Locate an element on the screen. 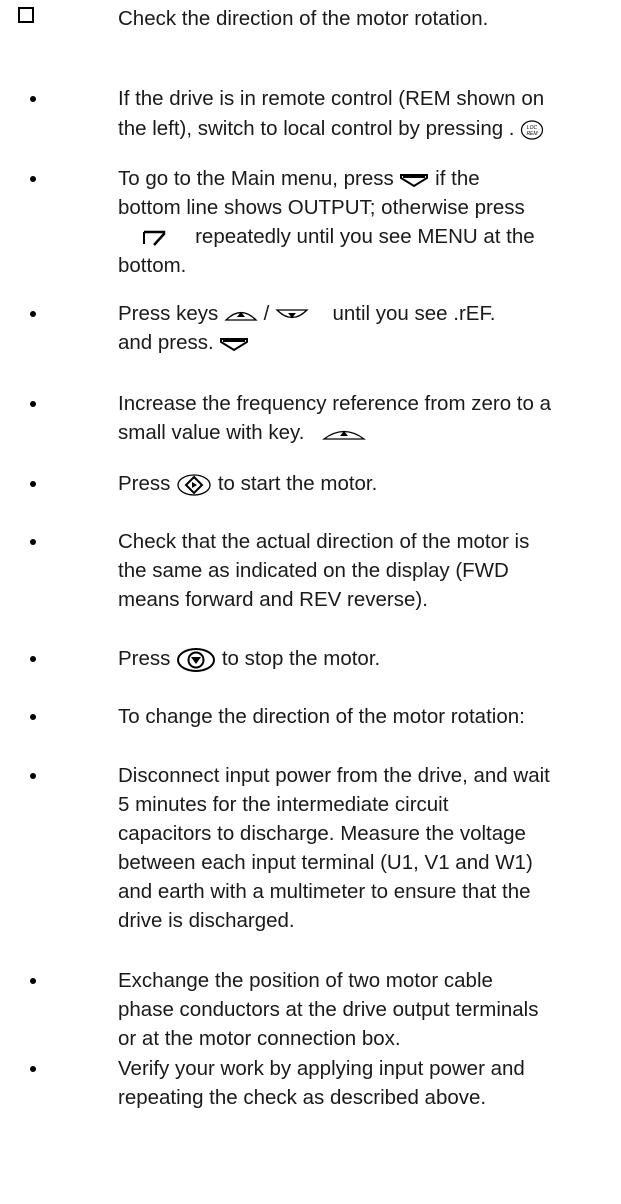  start-key-icon is located at coordinates (194, 485).